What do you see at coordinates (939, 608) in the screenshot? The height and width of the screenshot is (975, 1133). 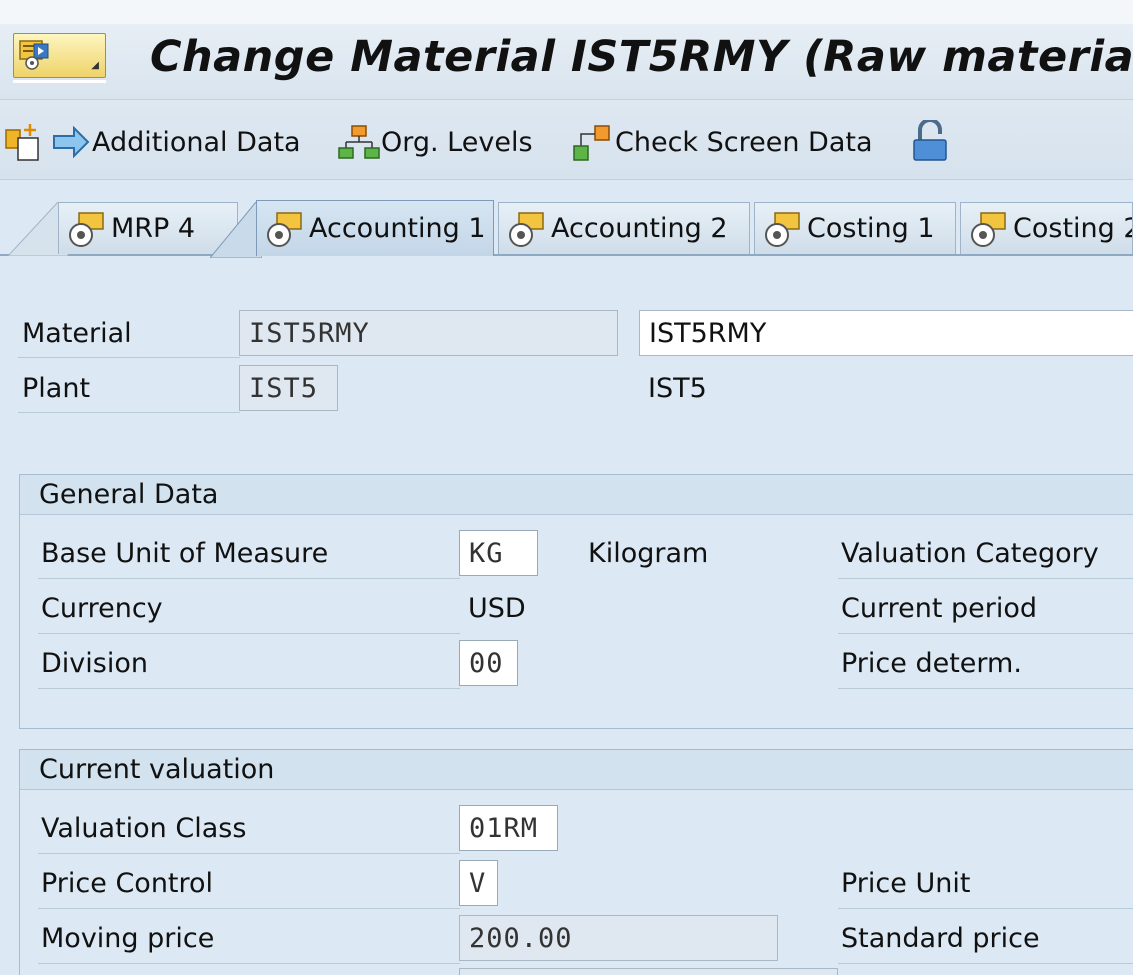 I see `current-period-label: Current period` at bounding box center [939, 608].